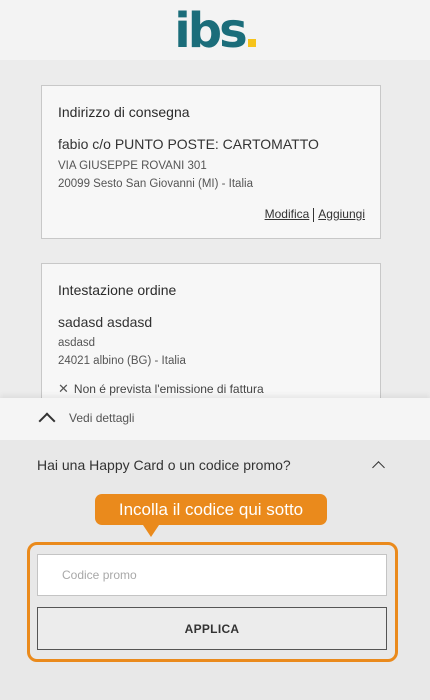 The width and height of the screenshot is (430, 700). What do you see at coordinates (117, 290) in the screenshot?
I see `billing-title: Intestazione ordine` at bounding box center [117, 290].